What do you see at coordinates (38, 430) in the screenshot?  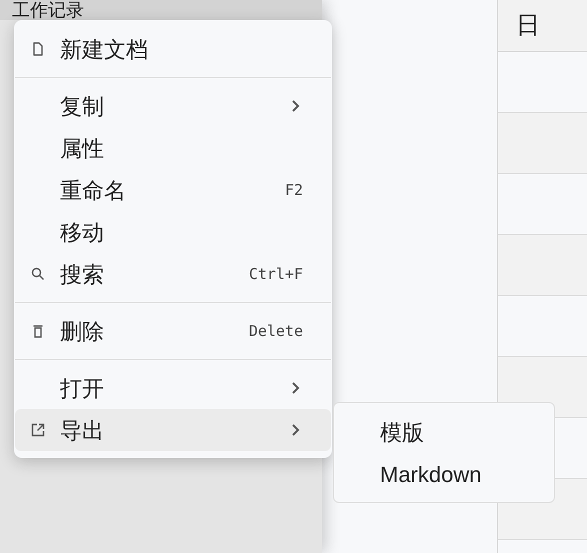 I see `external-link-icon` at bounding box center [38, 430].